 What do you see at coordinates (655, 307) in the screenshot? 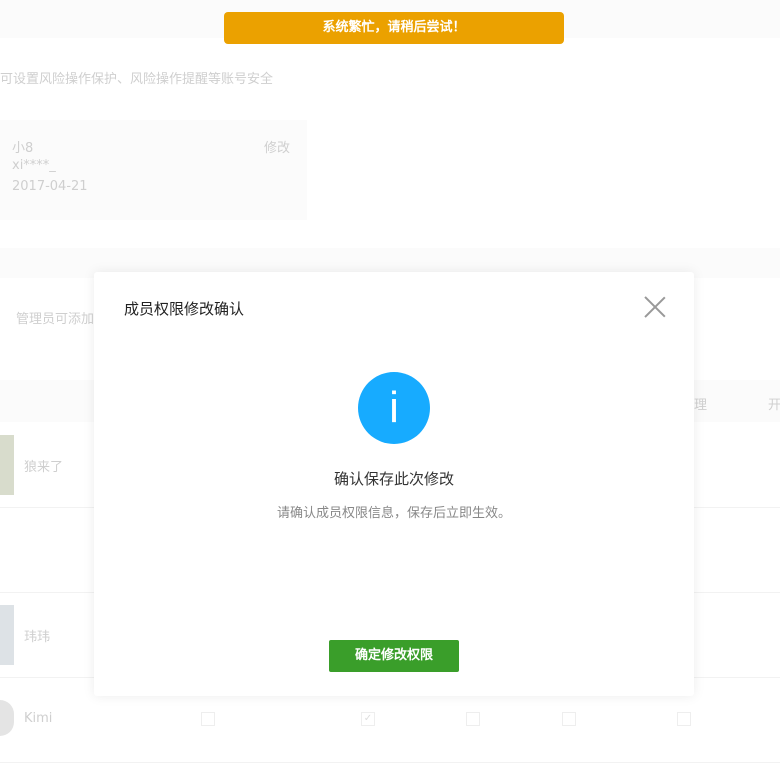
I see `close-icon` at bounding box center [655, 307].